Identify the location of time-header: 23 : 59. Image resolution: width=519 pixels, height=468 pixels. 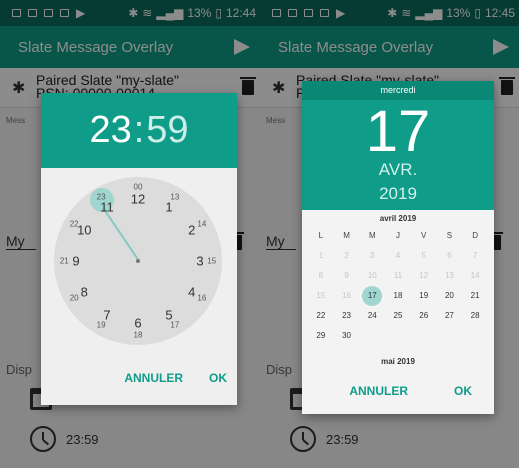
(139, 130).